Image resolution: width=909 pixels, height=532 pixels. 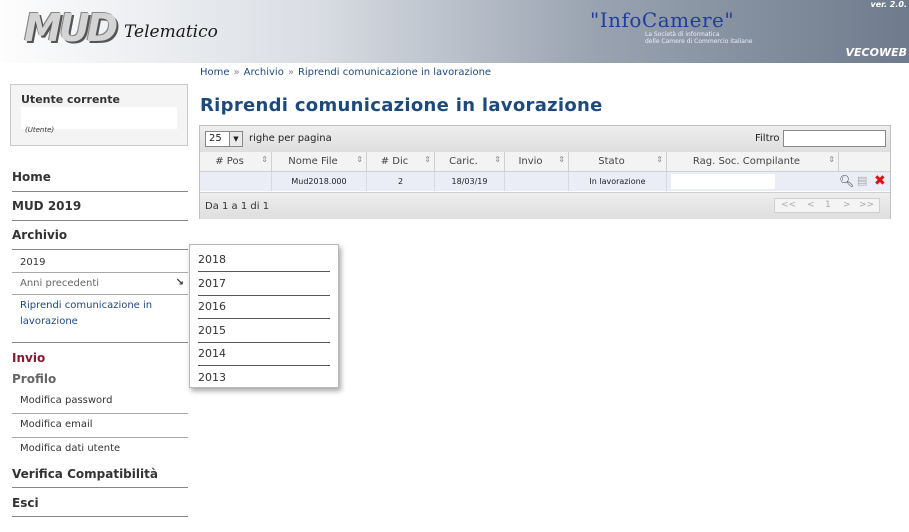 I want to click on column-dic-label: # Dic, so click(x=394, y=161).